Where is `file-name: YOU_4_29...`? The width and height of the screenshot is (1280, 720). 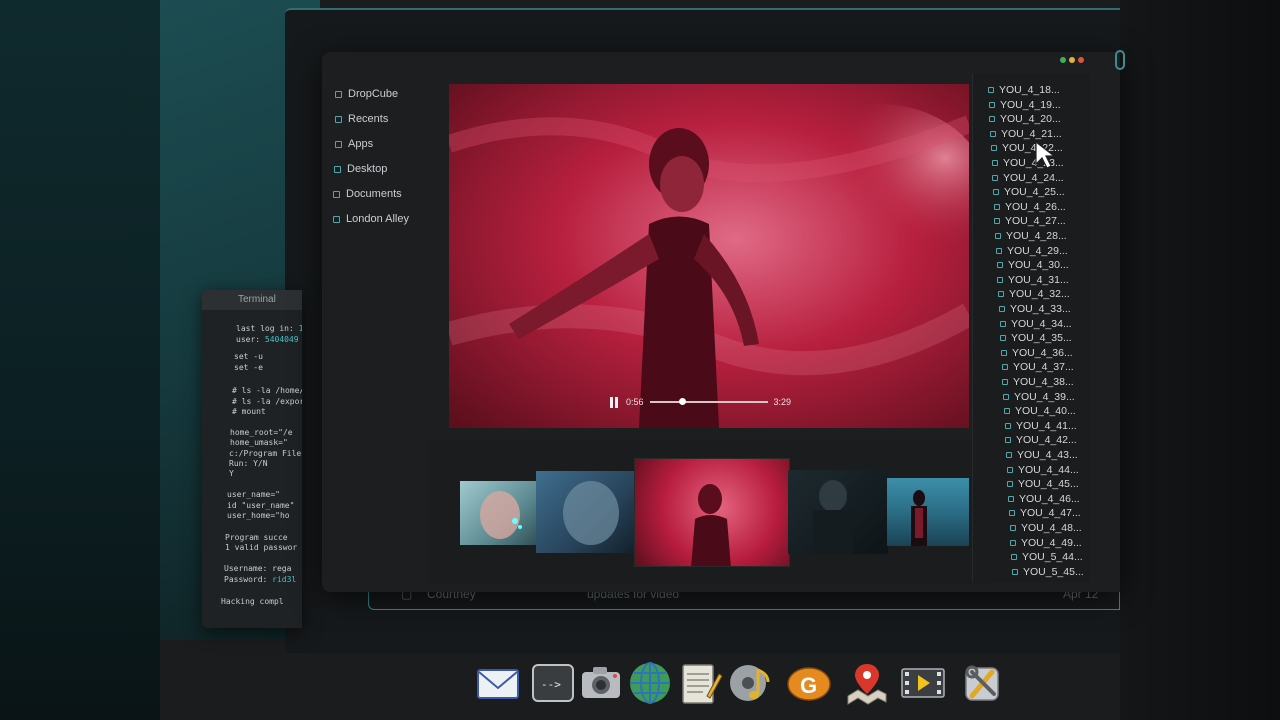 file-name: YOU_4_29... is located at coordinates (1037, 250).